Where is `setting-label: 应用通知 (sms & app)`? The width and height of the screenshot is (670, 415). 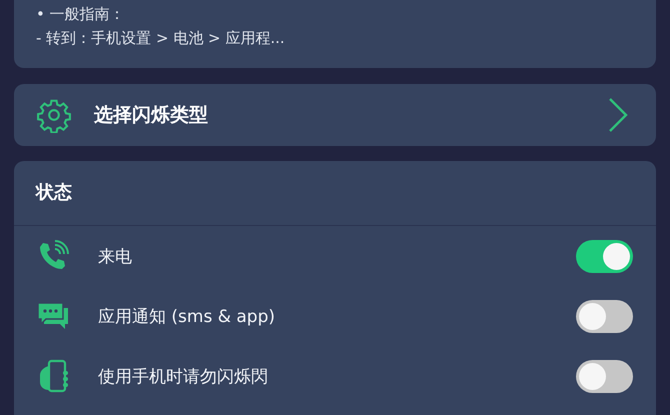
setting-label: 应用通知 (sms & app) is located at coordinates (187, 317).